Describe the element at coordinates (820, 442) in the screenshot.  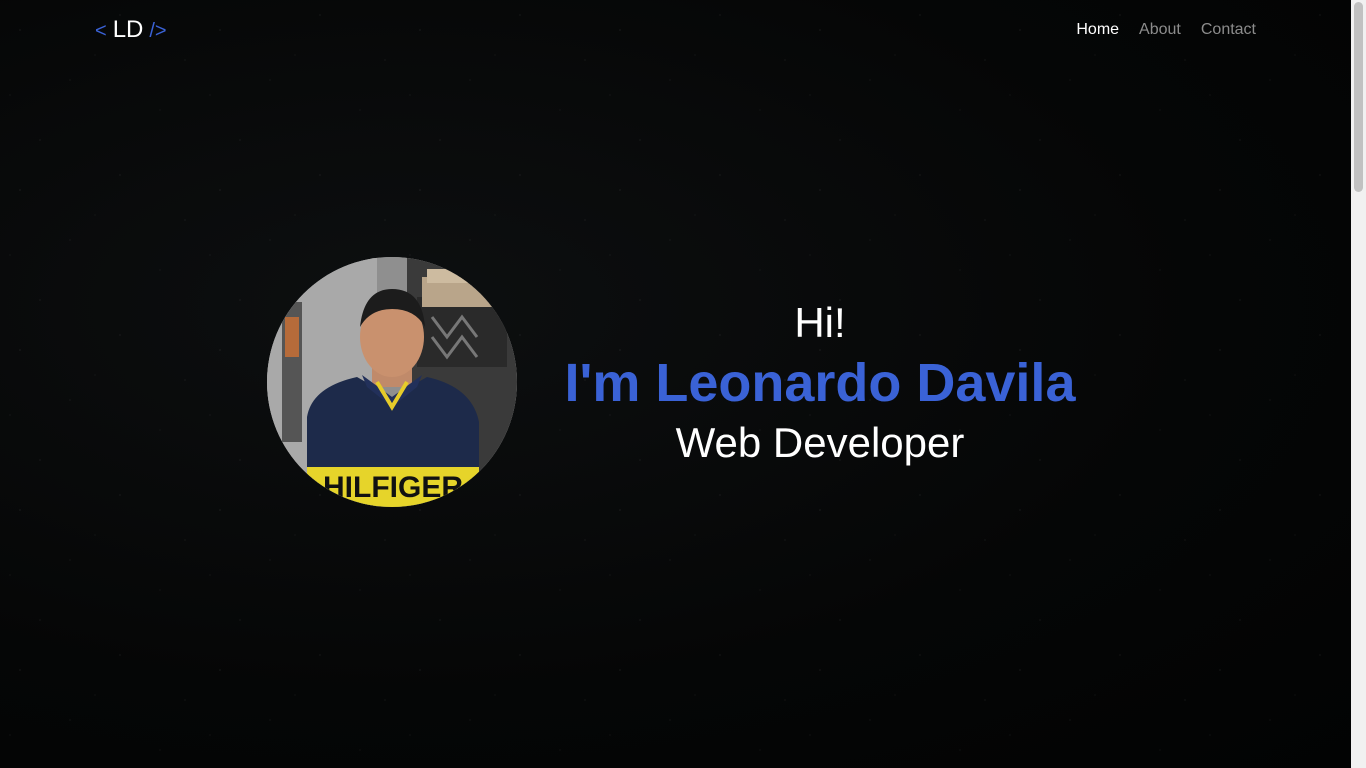
I see `hero-role: Web Developer` at that location.